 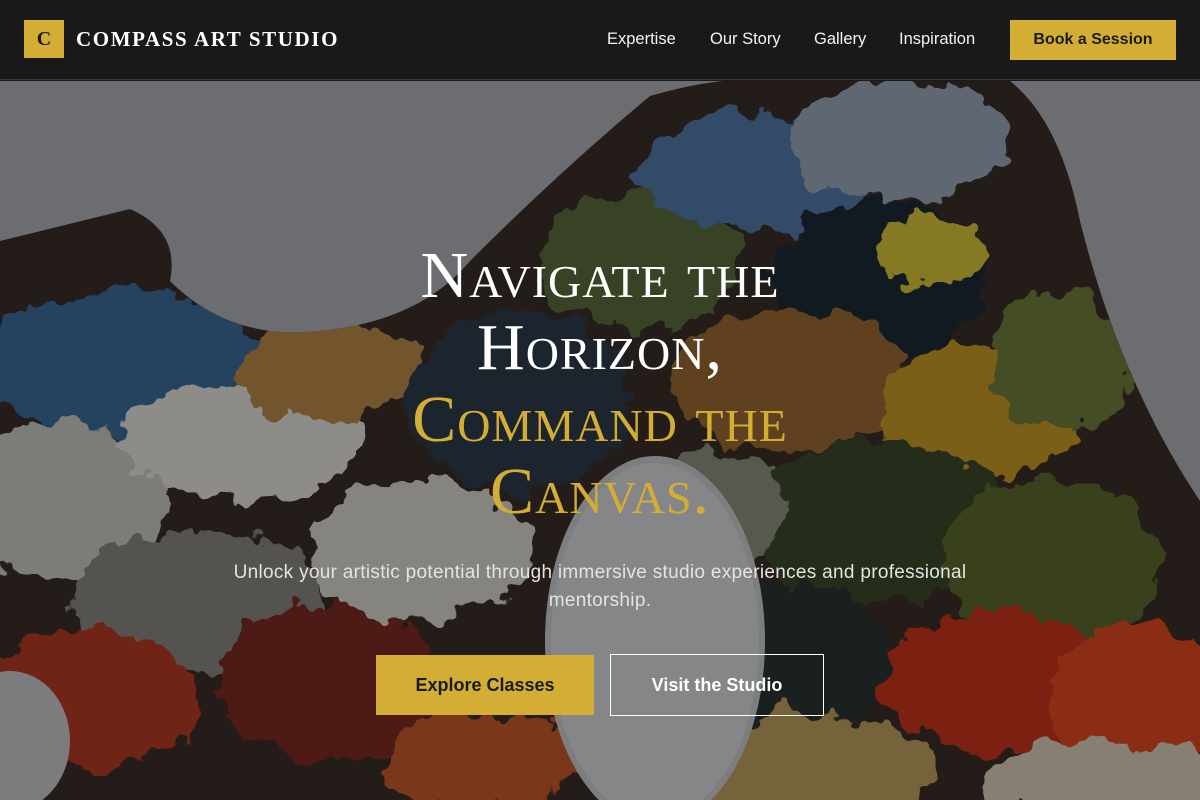 What do you see at coordinates (485, 685) in the screenshot?
I see `explore-classes-button: Explore Classes` at bounding box center [485, 685].